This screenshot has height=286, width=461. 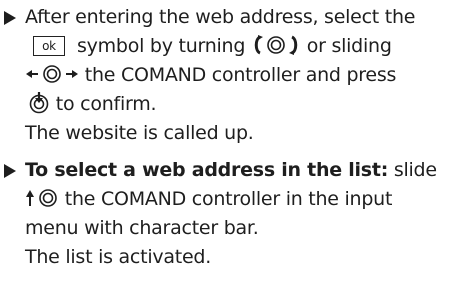 I want to click on instruction-1-text-controller: the COMAND controller and press, so click(x=240, y=75).